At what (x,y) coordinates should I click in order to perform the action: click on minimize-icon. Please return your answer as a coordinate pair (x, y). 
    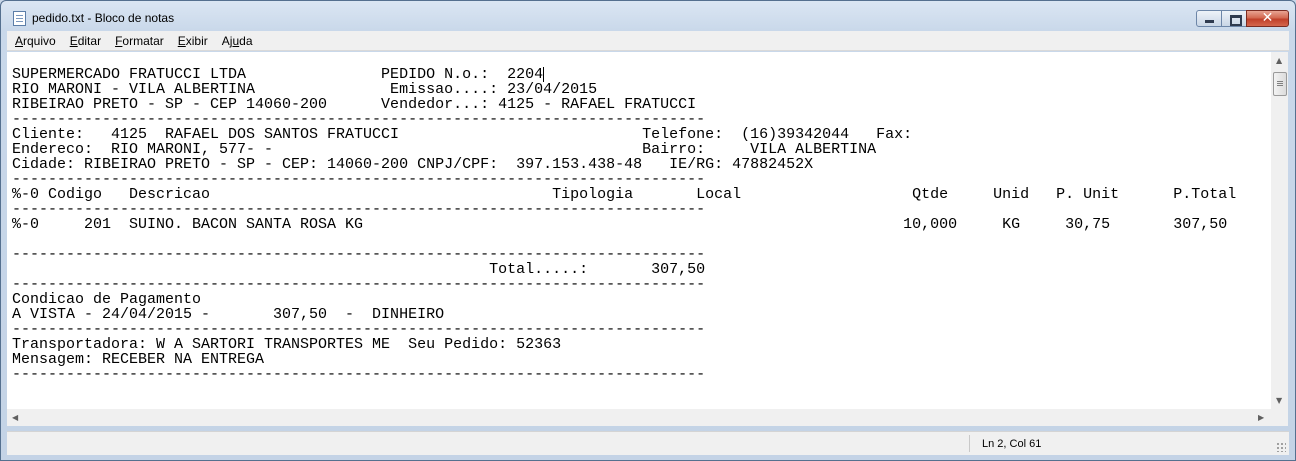
    Looking at the image, I should click on (1209, 21).